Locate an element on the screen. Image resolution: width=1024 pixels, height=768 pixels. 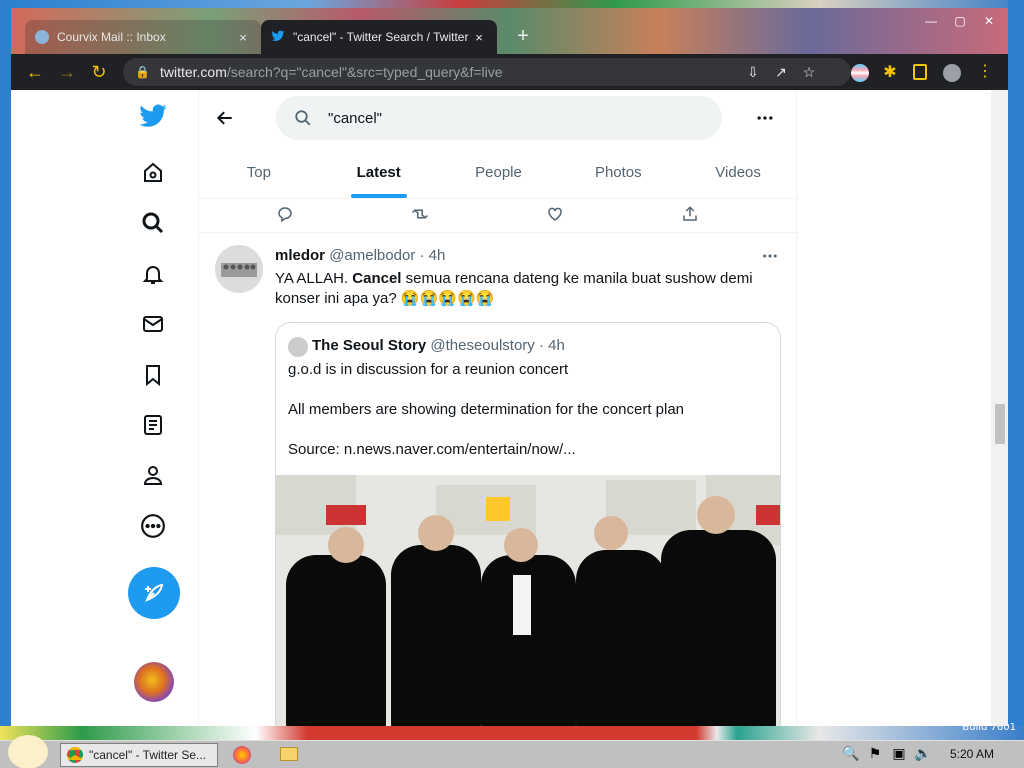
tray-search-icon: 🔍 is located at coordinates (851, 754).